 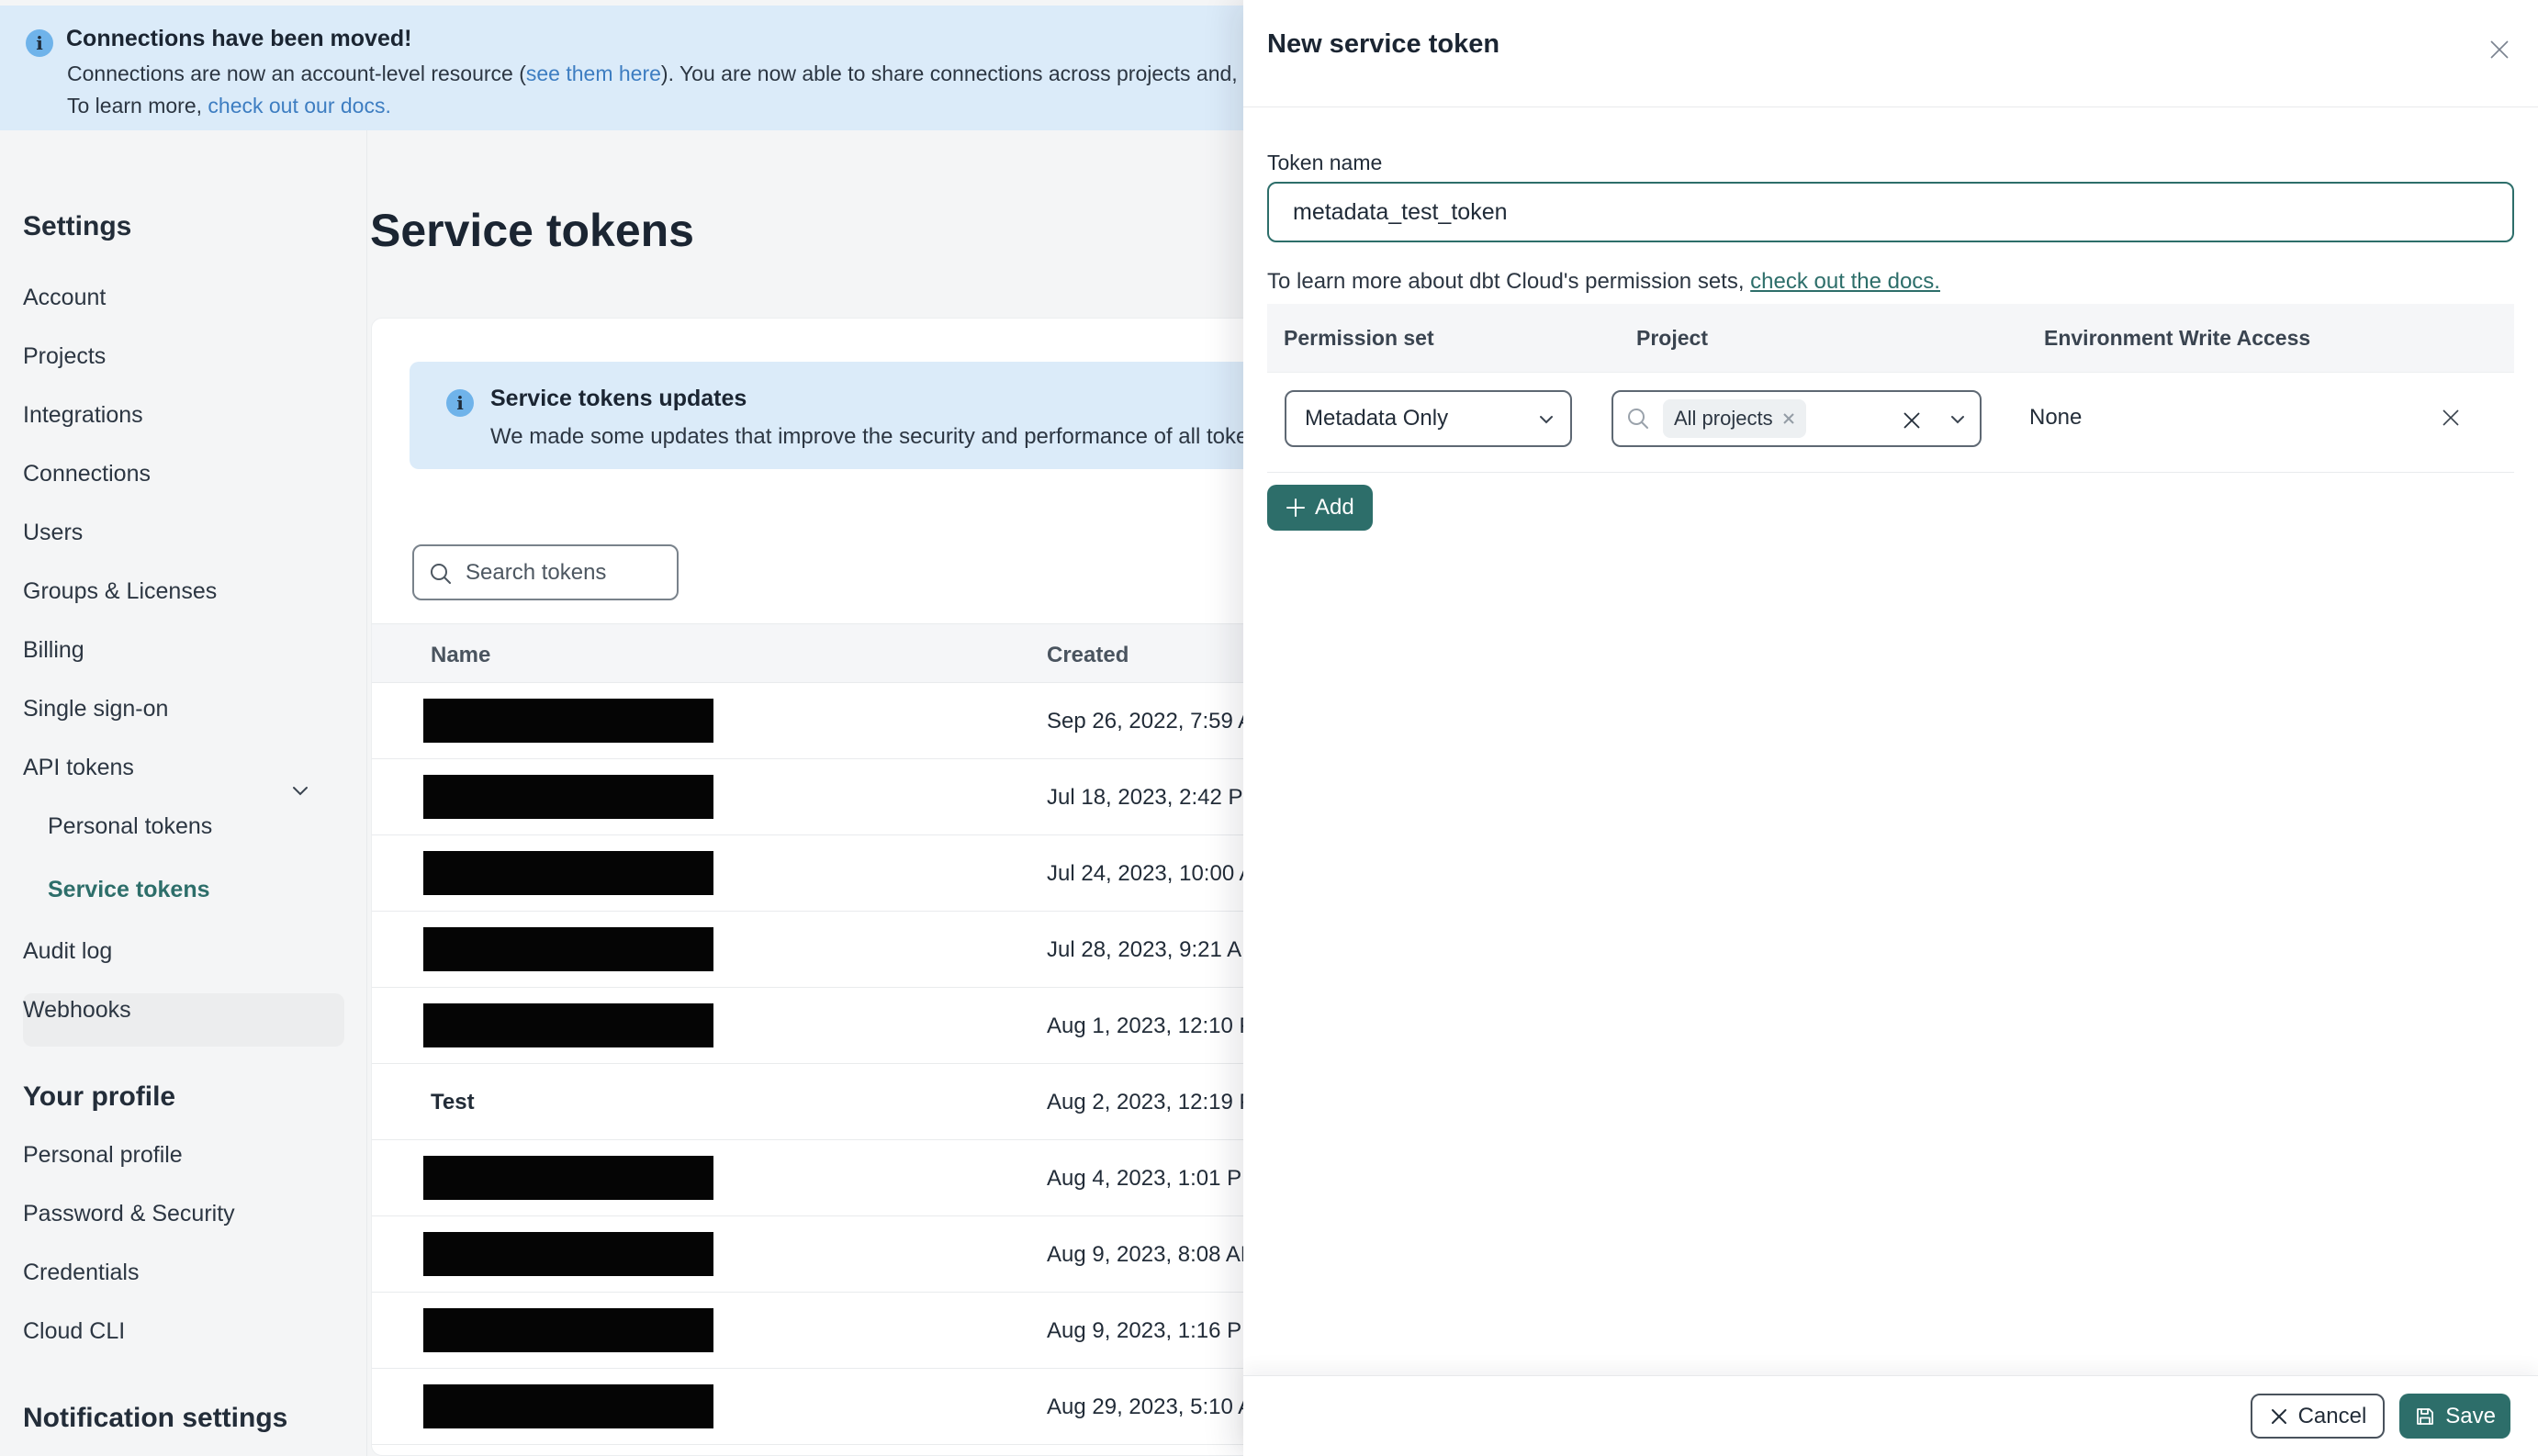 What do you see at coordinates (299, 106) in the screenshot?
I see `check-out-docs-link: check out our docs.` at bounding box center [299, 106].